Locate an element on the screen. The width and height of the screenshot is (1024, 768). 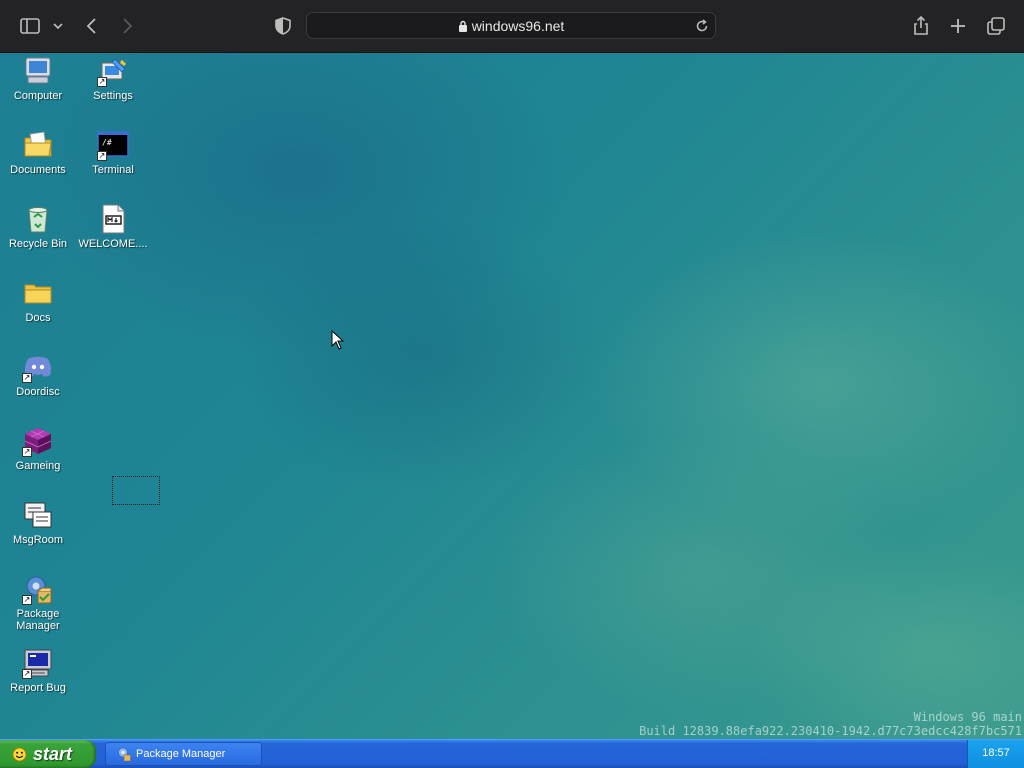
reload-icon is located at coordinates (702, 26).